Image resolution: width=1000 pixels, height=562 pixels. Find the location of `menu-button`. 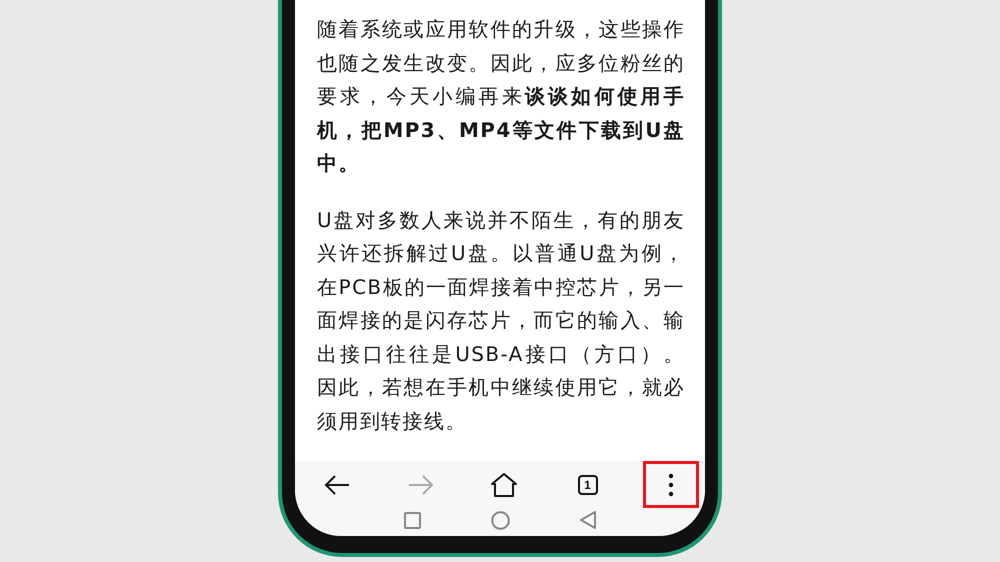

menu-button is located at coordinates (671, 484).